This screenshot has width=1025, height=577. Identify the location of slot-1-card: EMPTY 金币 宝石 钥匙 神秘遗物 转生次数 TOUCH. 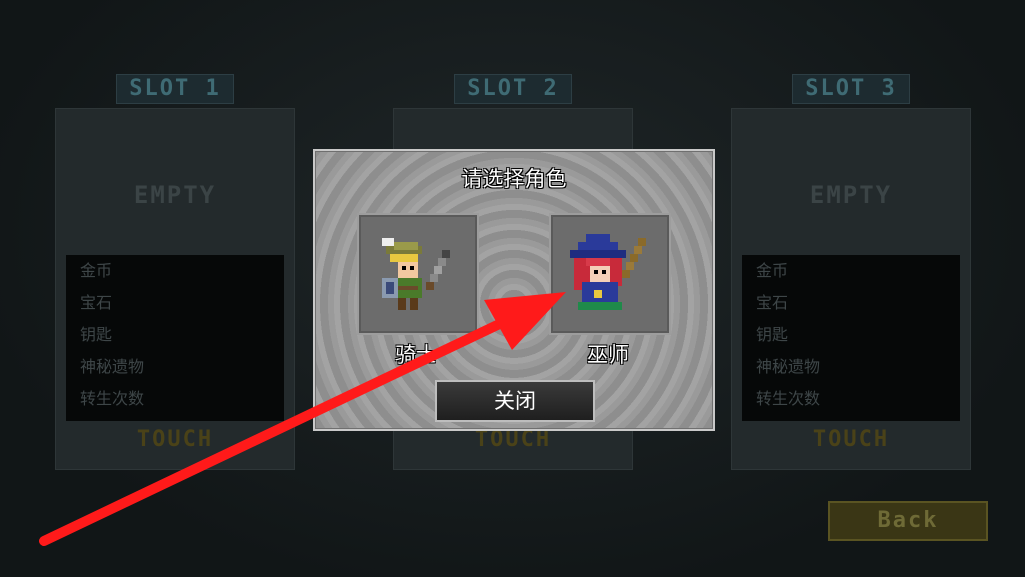
(175, 289).